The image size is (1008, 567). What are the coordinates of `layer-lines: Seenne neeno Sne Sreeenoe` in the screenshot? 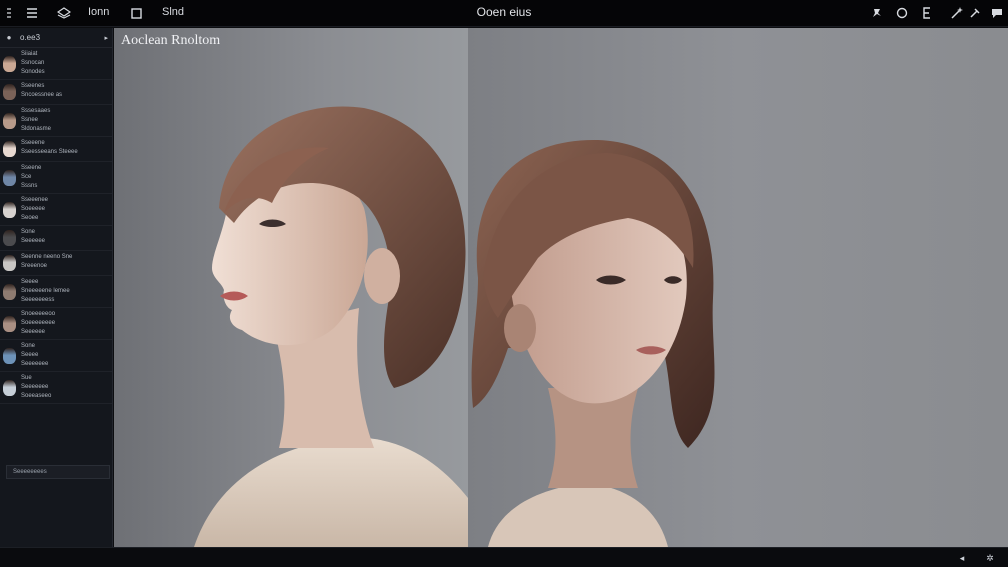 It's located at (47, 263).